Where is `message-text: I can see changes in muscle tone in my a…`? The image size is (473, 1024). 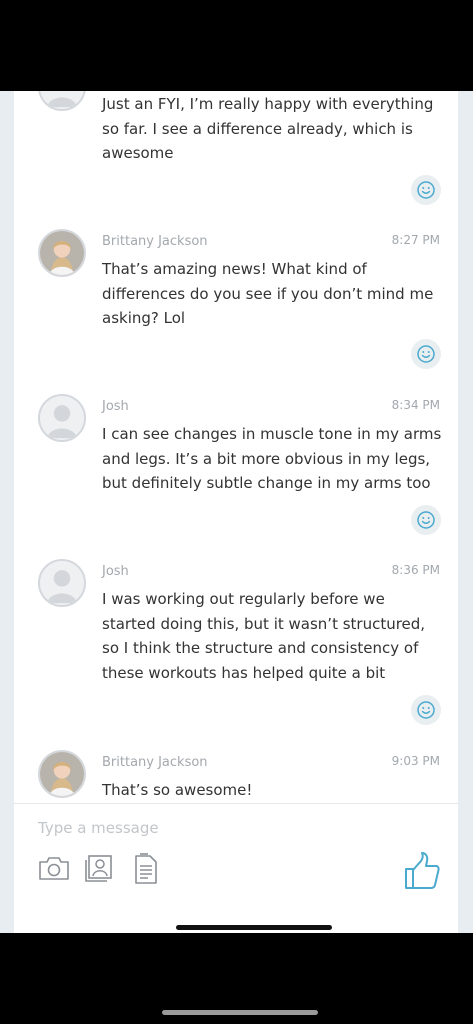
message-text: I can see changes in muscle tone in my a… is located at coordinates (272, 458).